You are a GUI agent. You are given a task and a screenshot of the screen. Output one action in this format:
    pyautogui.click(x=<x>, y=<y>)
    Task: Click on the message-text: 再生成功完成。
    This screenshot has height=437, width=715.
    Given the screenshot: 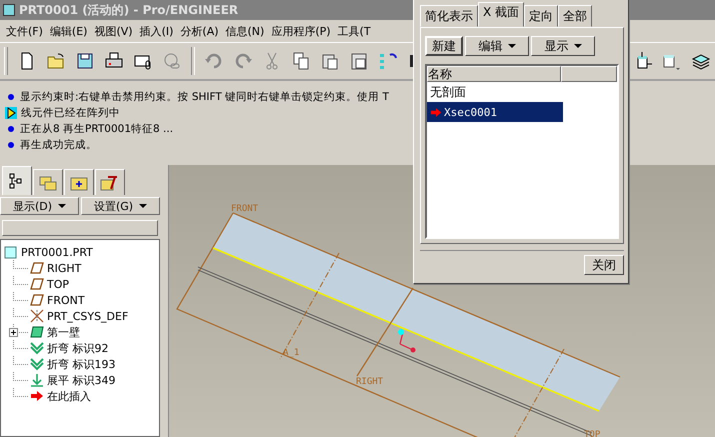 What is the action you would take?
    pyautogui.click(x=58, y=145)
    